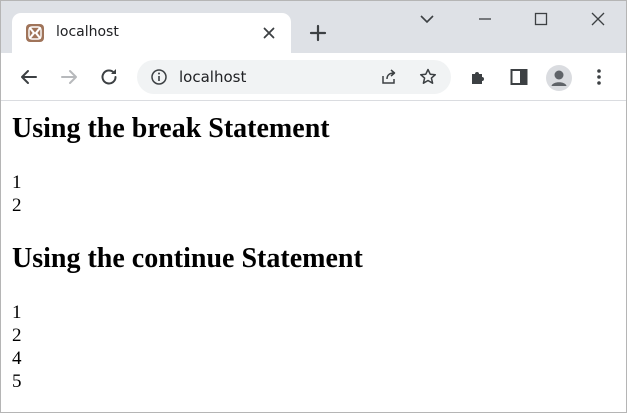 This screenshot has height=413, width=627. I want to click on tab-search-chevron-down-icon, so click(427, 19).